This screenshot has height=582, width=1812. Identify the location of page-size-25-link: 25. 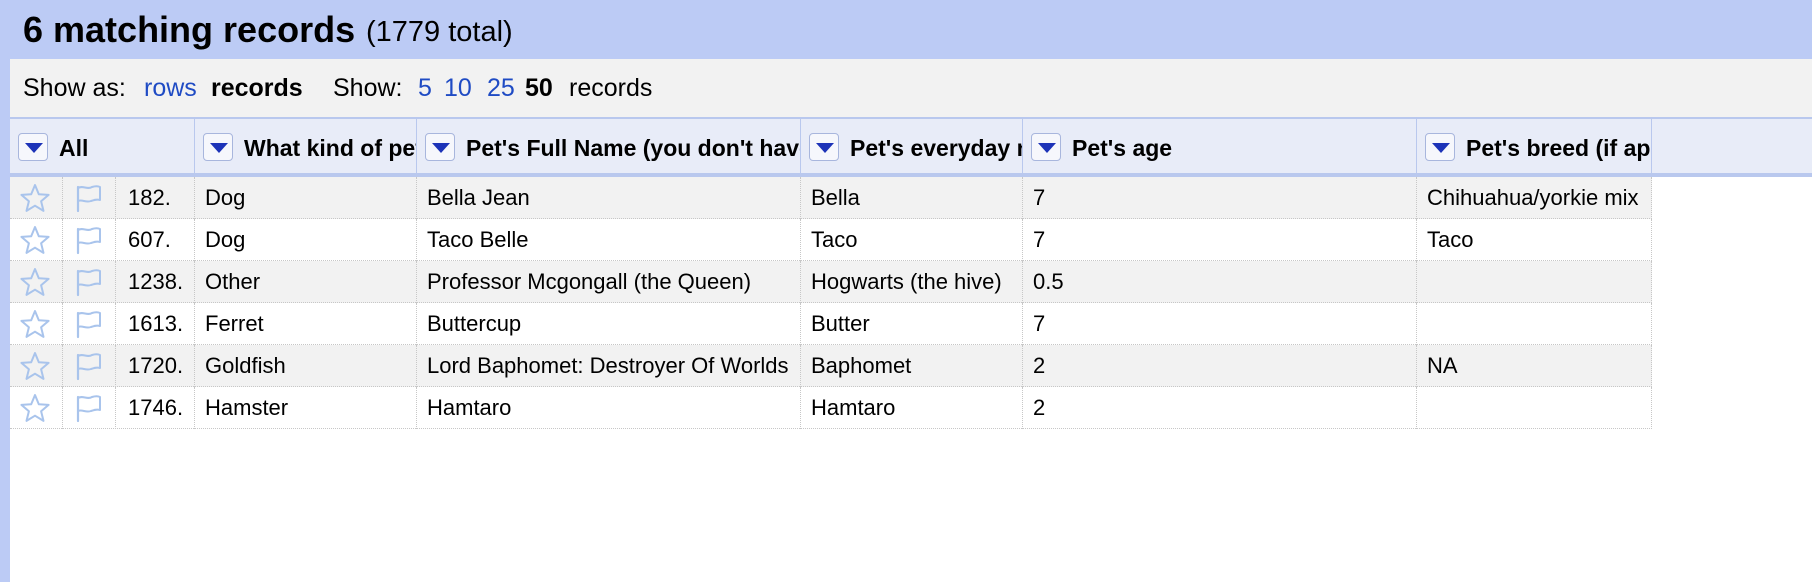
(501, 88).